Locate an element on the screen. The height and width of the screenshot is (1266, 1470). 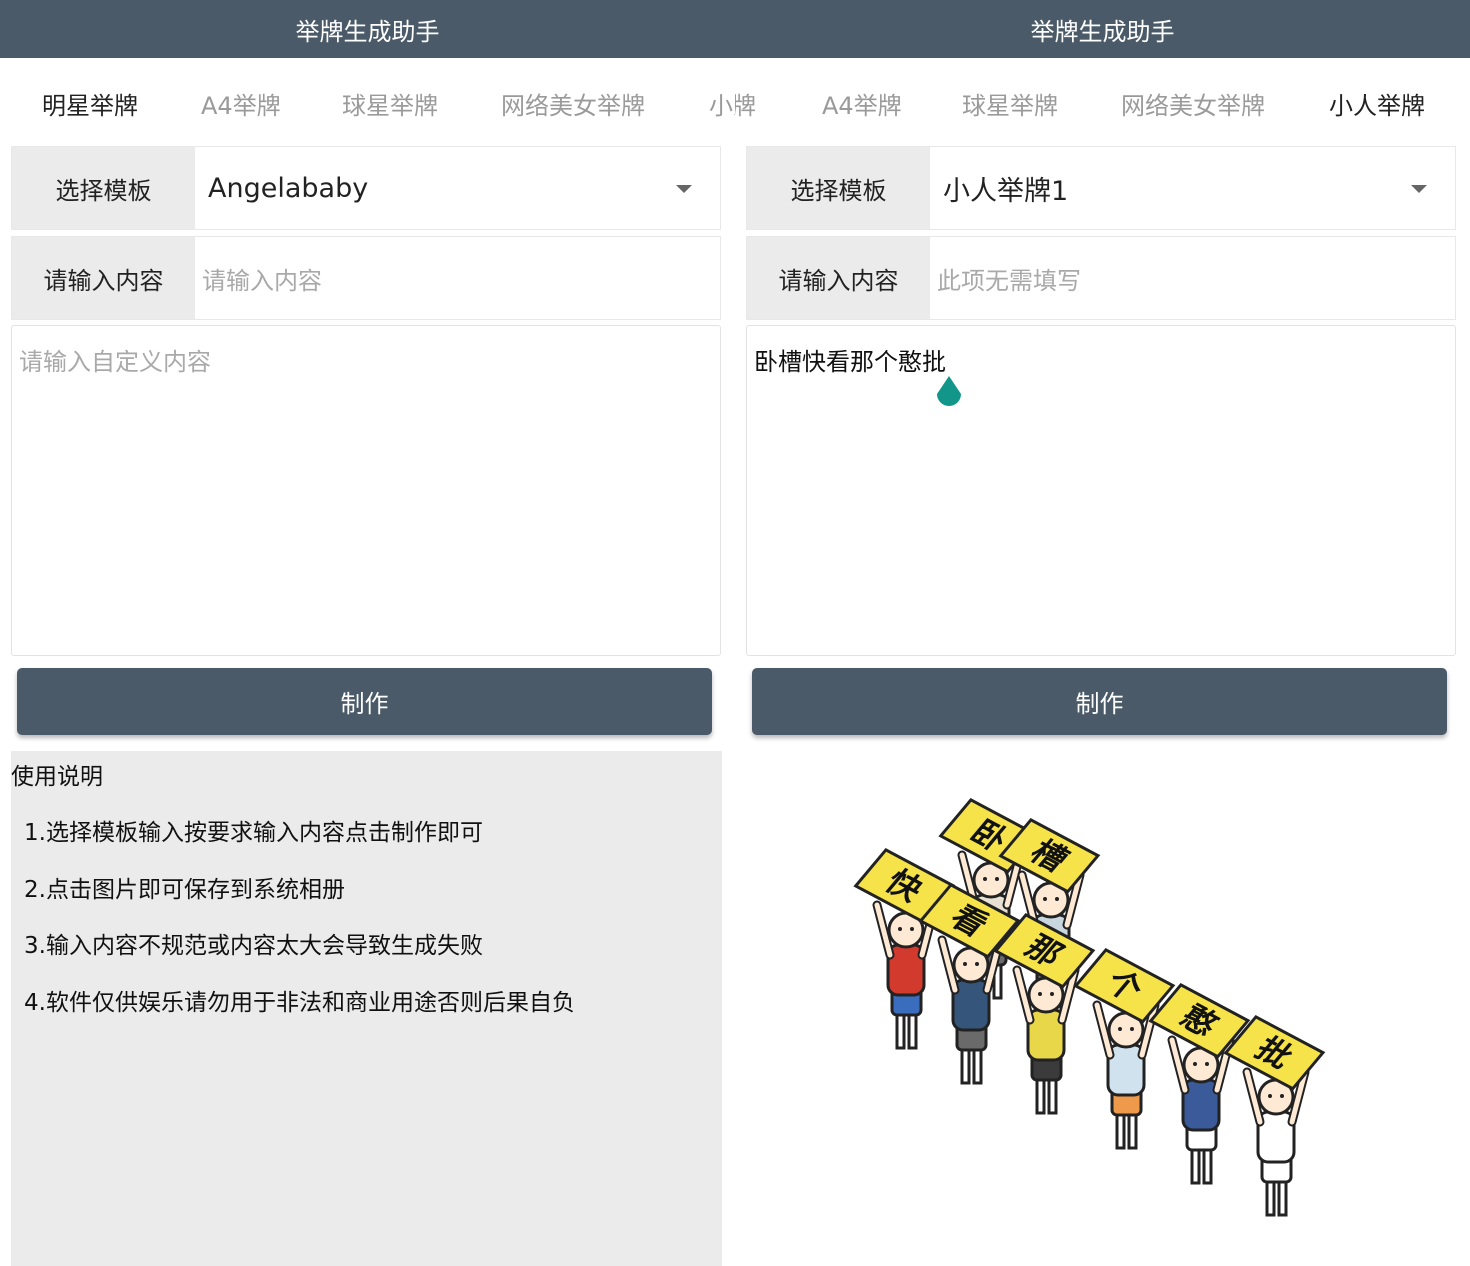
instruction-item: 2.点击图片即可保存到系统相册 is located at coordinates (184, 890).